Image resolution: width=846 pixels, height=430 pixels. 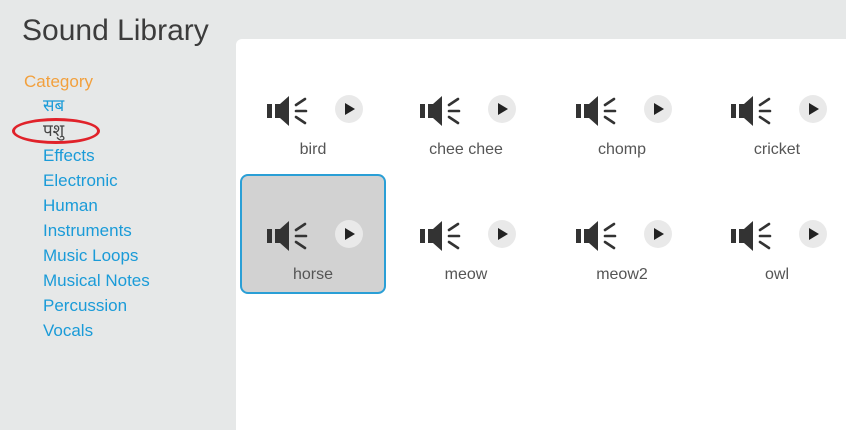 What do you see at coordinates (124, 280) in the screenshot?
I see `category-item-musical-notes: Musical Notes` at bounding box center [124, 280].